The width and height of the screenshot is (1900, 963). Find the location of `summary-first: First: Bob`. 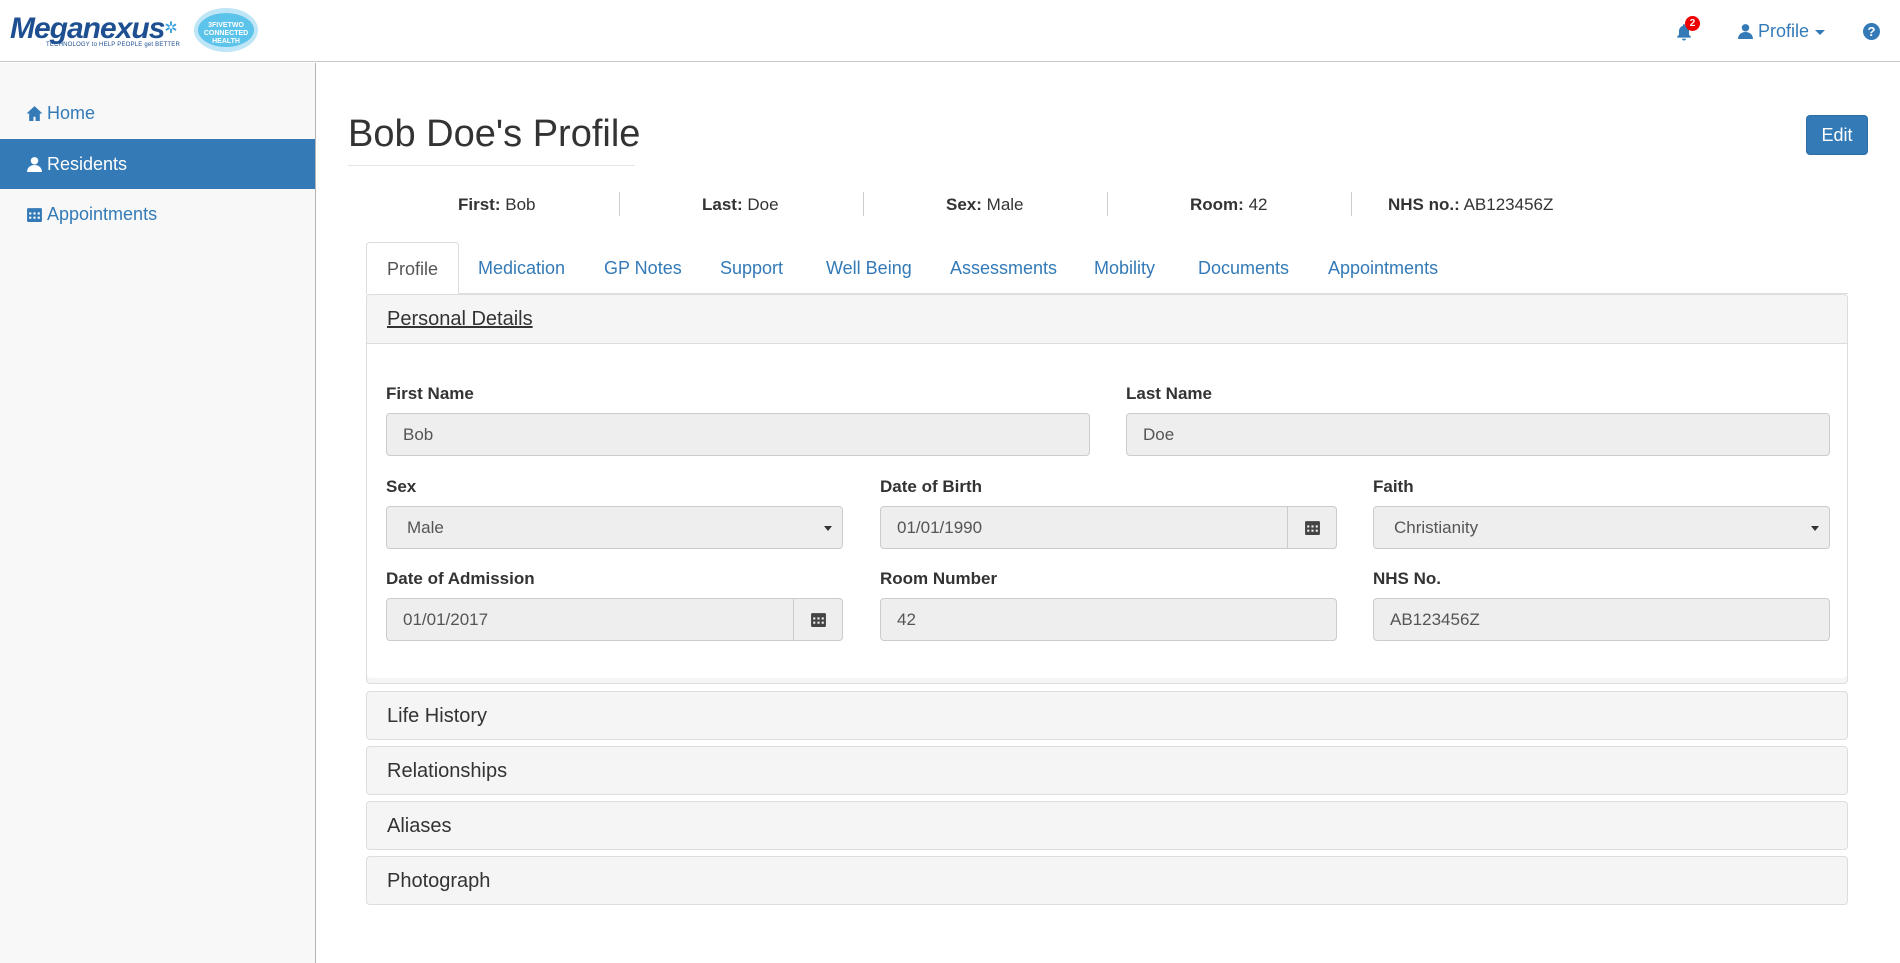

summary-first: First: Bob is located at coordinates (497, 204).